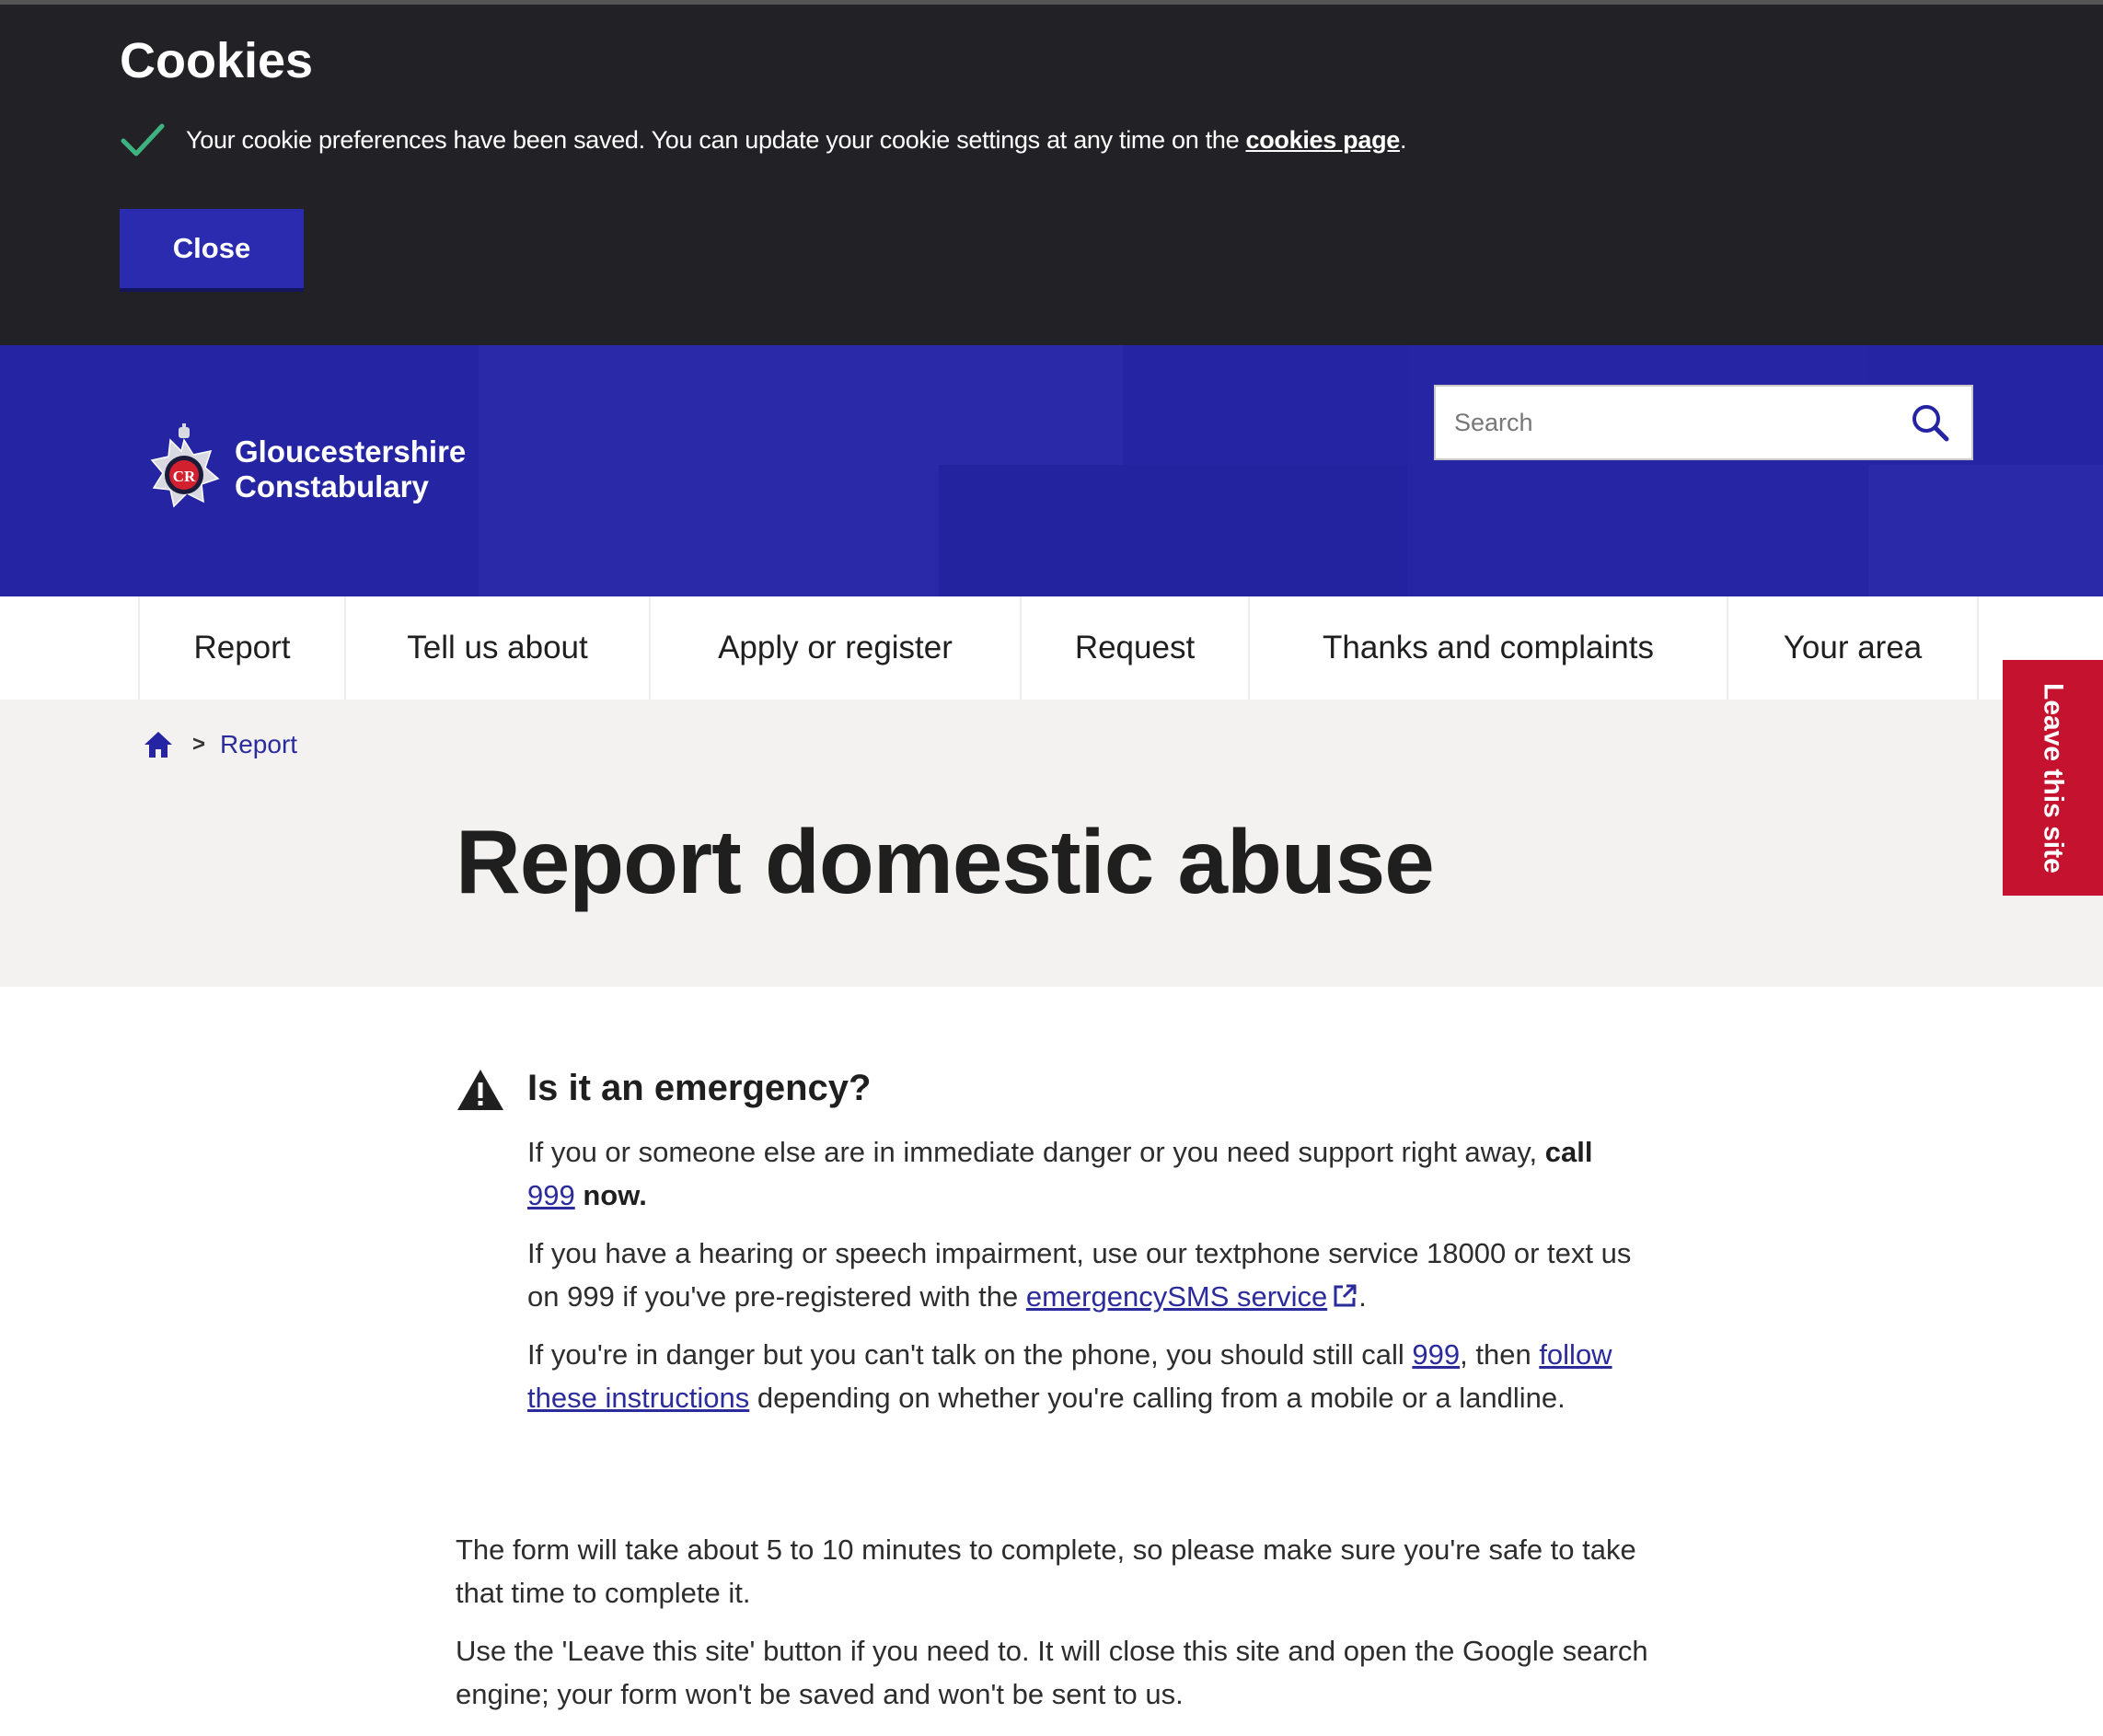  What do you see at coordinates (184, 476) in the screenshot?
I see `svg-text: CR` at bounding box center [184, 476].